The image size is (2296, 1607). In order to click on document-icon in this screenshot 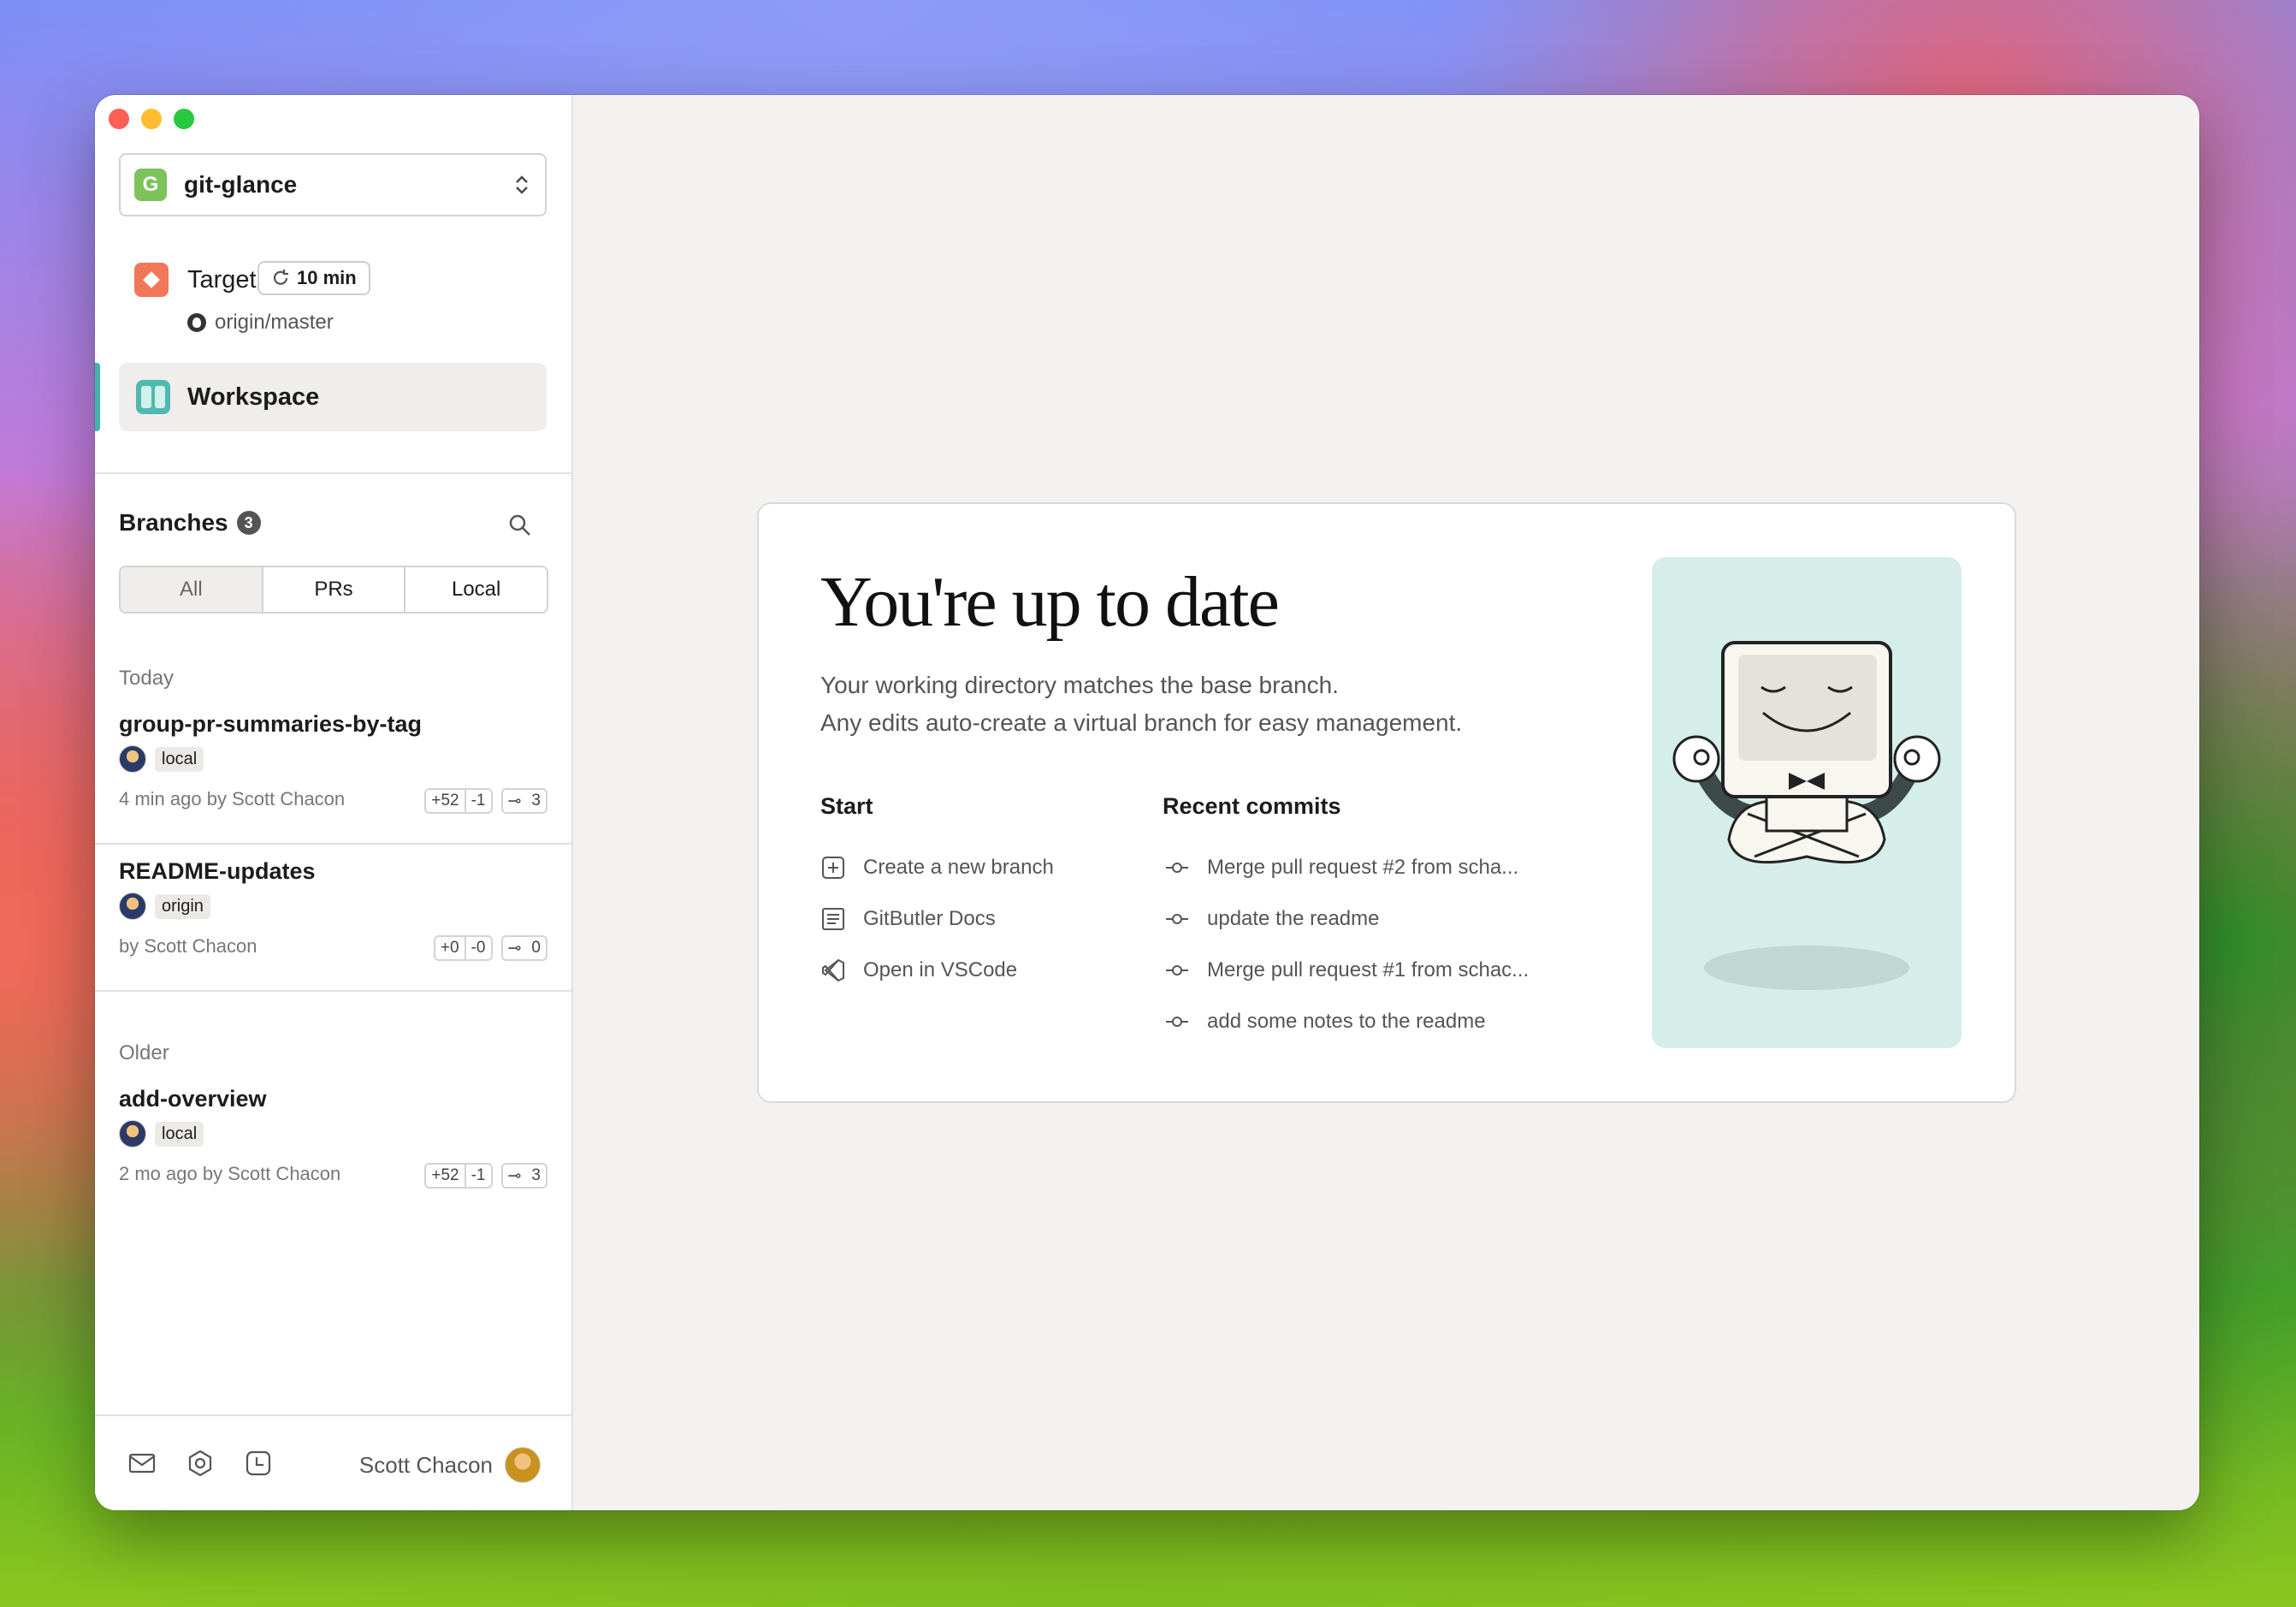, I will do `click(833, 919)`.